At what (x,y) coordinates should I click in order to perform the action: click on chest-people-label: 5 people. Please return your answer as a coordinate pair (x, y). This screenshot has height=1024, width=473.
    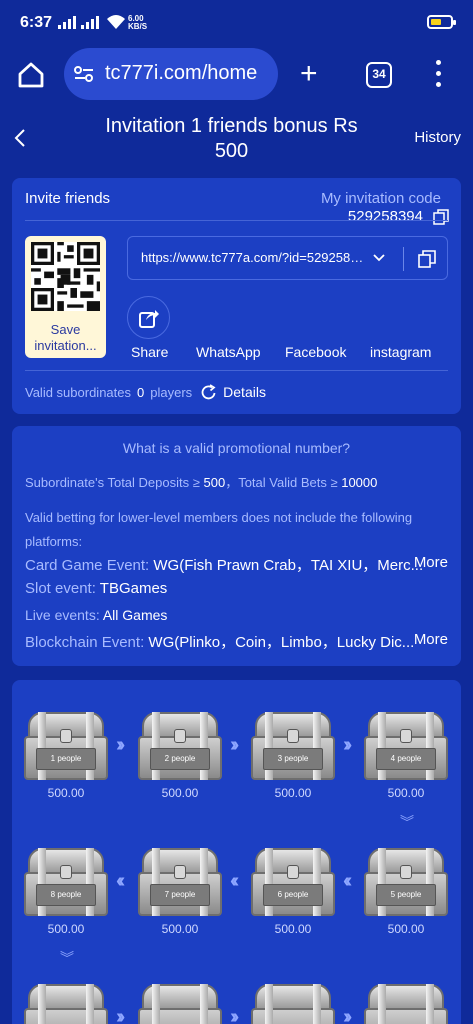
    Looking at the image, I should click on (406, 895).